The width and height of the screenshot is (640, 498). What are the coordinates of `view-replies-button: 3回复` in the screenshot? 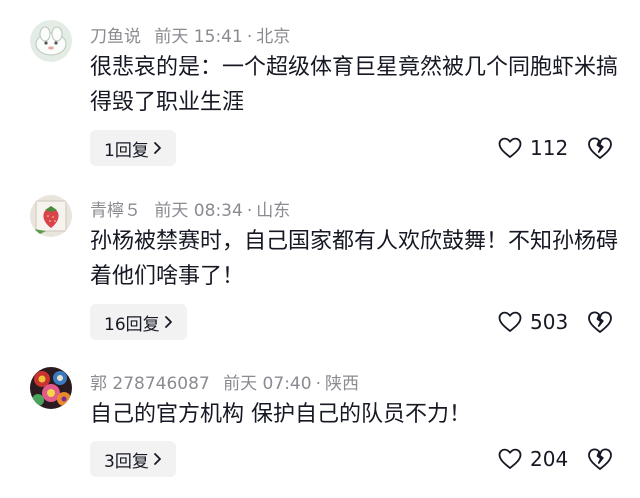 It's located at (133, 459).